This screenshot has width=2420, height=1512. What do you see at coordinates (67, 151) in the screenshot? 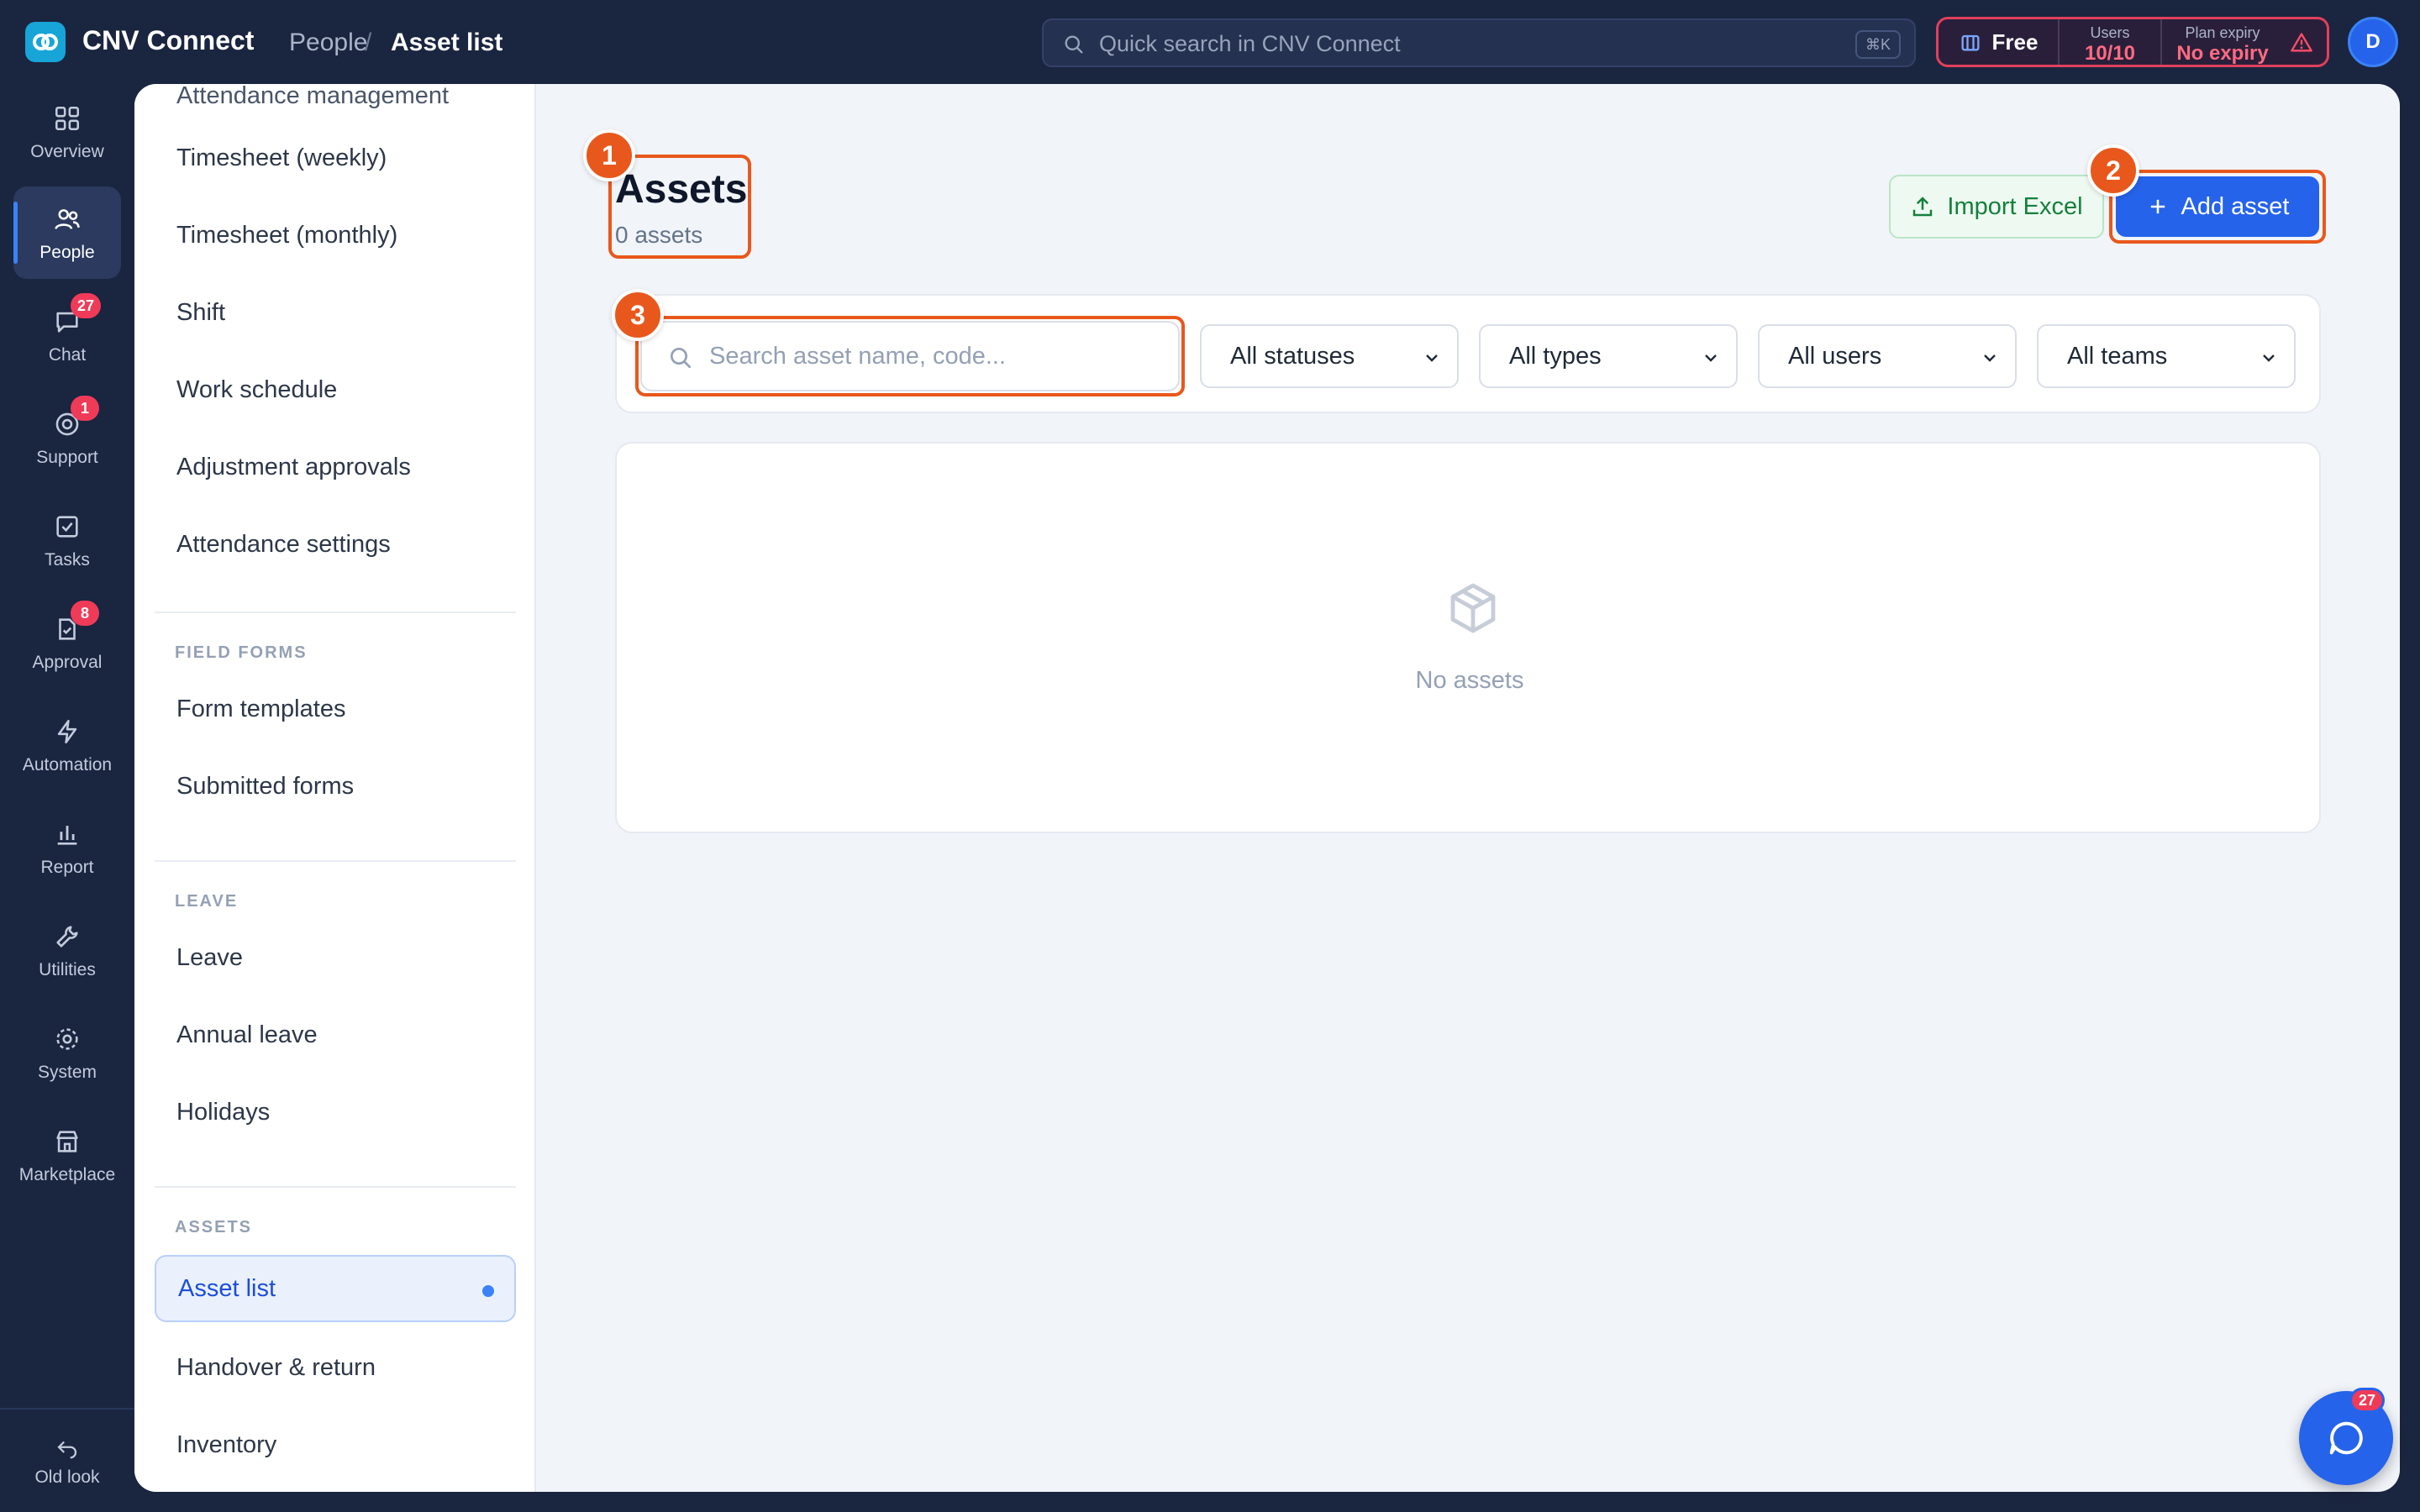
I see `rail-label: Overview` at bounding box center [67, 151].